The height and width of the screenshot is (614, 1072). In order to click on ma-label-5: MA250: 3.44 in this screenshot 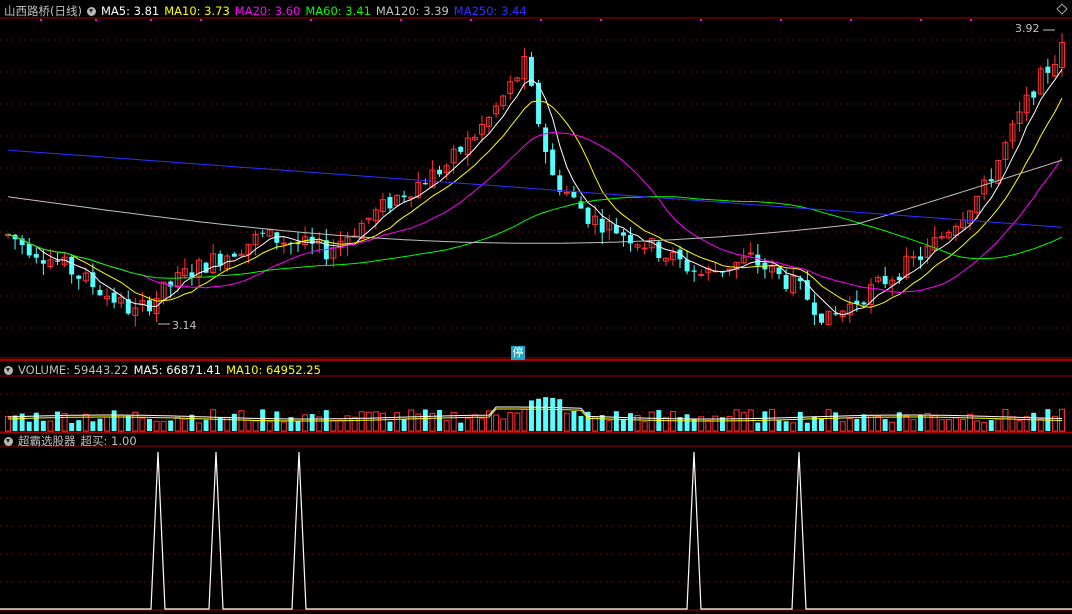, I will do `click(490, 11)`.